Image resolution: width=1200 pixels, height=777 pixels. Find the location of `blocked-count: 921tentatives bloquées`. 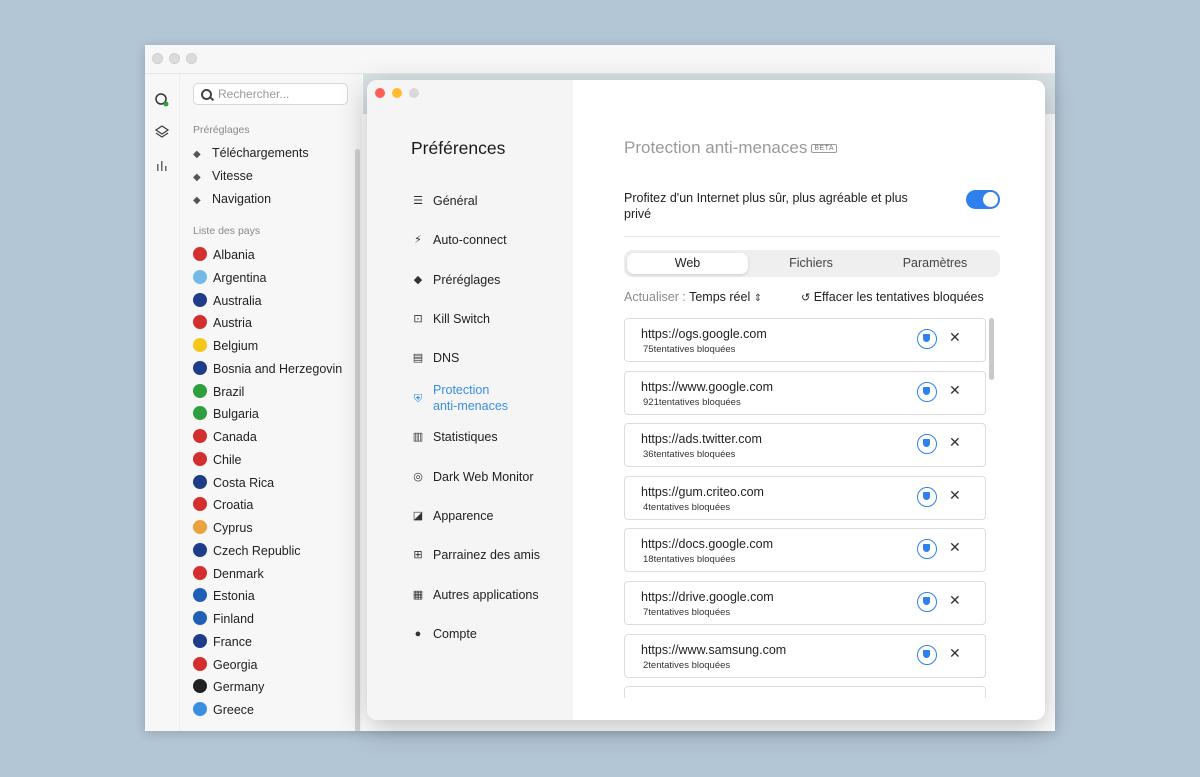

blocked-count: 921tentatives bloquées is located at coordinates (692, 402).